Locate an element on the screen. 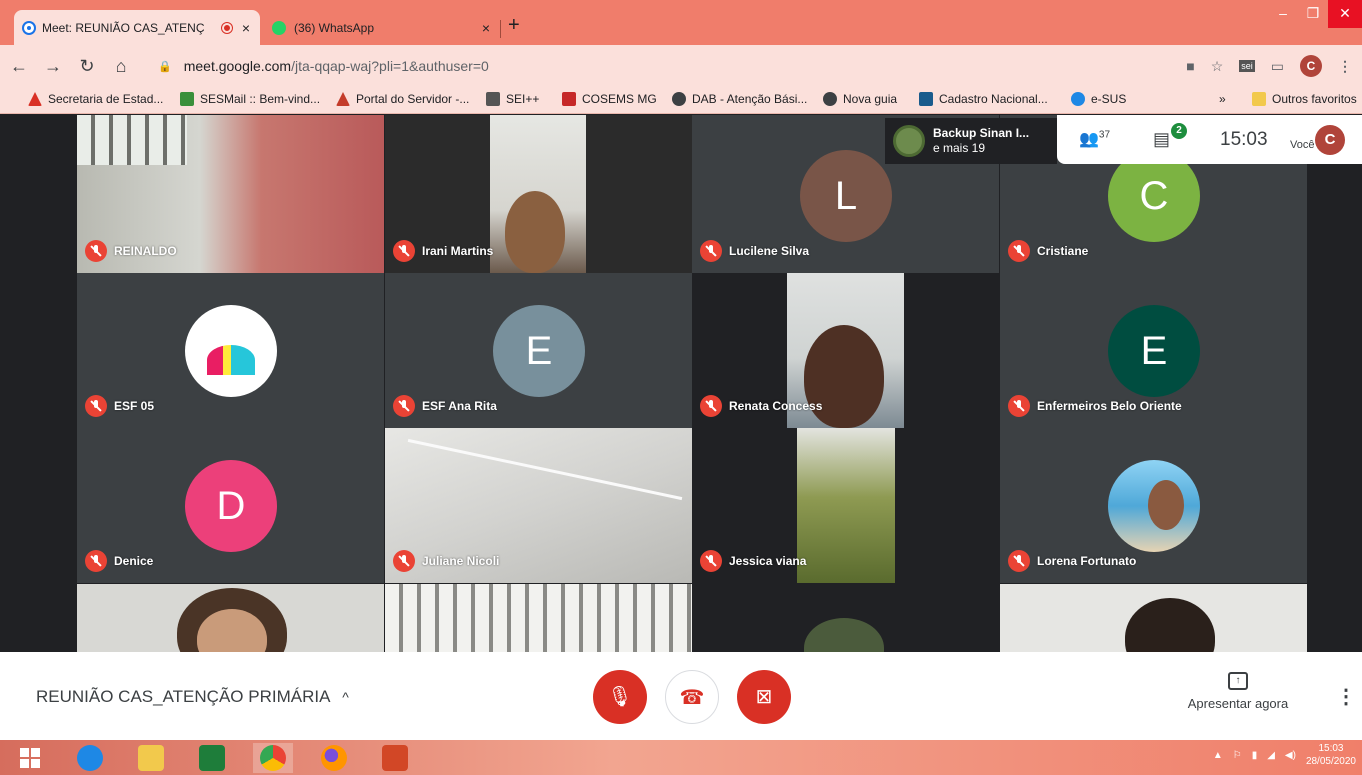 This screenshot has width=1362, height=775. mic-toggle-button: 🎙 is located at coordinates (620, 697).